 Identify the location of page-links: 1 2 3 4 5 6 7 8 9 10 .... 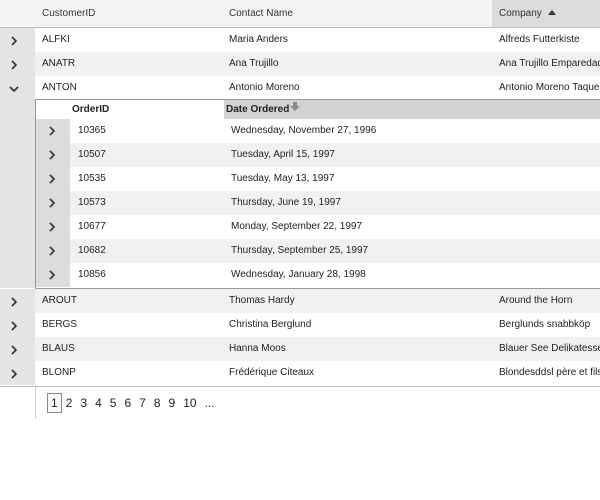
(133, 403).